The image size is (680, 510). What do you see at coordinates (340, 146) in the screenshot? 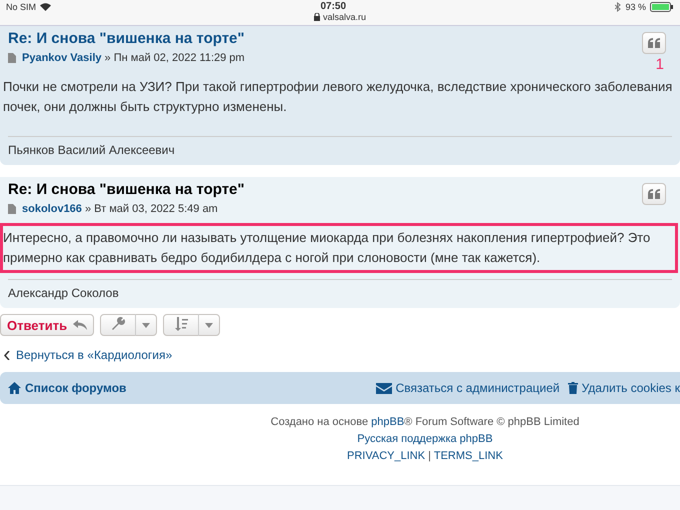
I see `post-signature: Пьянков Василий Алексеевич` at bounding box center [340, 146].